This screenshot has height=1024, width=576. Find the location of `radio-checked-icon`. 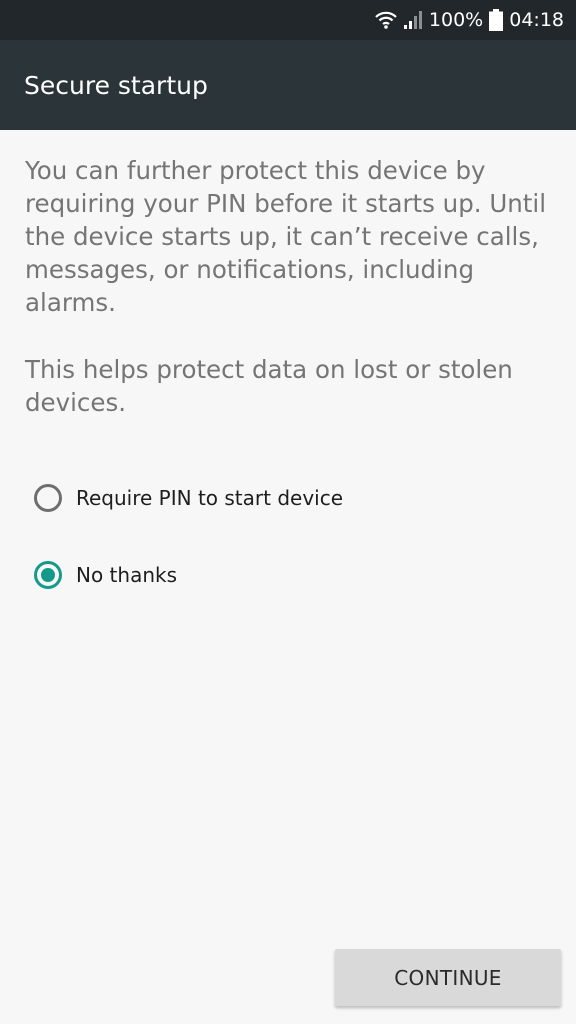

radio-checked-icon is located at coordinates (48, 575).